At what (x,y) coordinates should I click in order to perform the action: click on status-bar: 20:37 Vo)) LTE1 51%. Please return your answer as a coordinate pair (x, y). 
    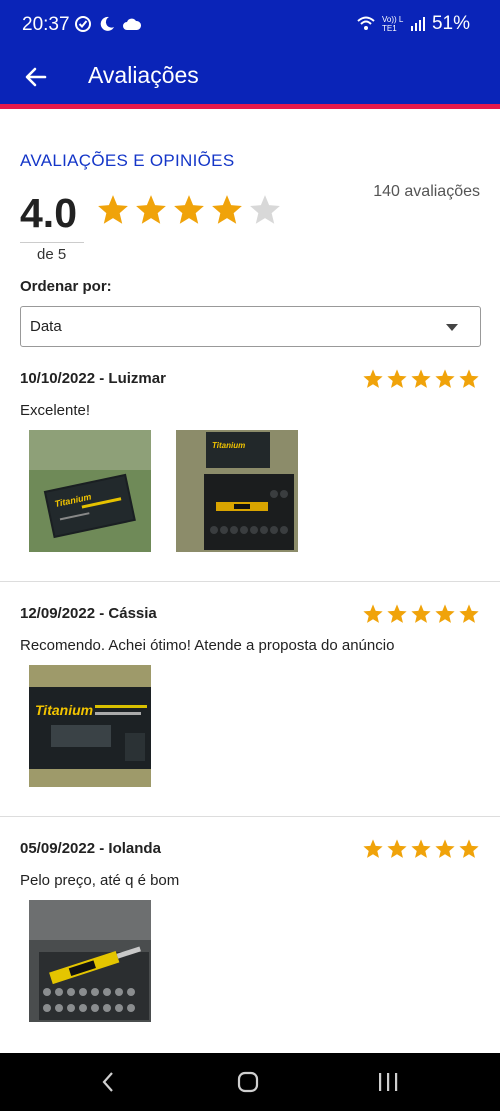
    Looking at the image, I should click on (250, 25).